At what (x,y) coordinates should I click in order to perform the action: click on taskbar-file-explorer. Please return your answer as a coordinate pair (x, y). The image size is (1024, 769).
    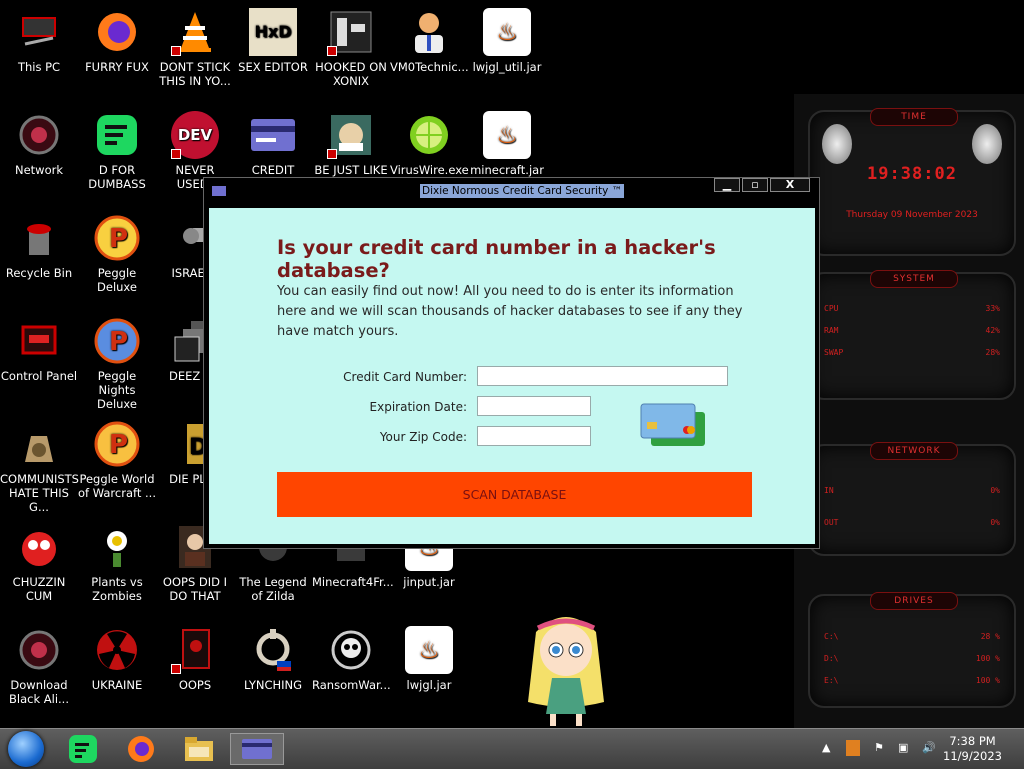
    Looking at the image, I should click on (199, 749).